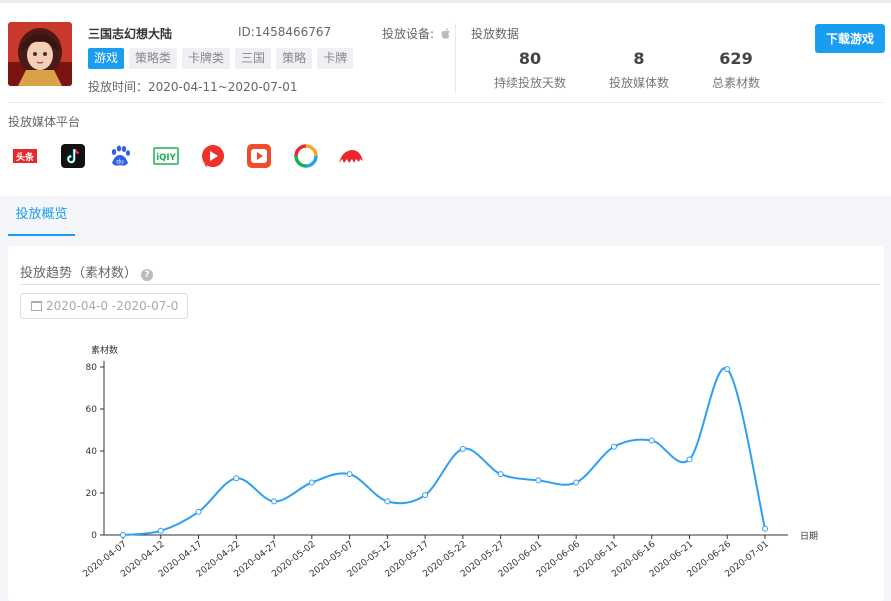 The height and width of the screenshot is (601, 891). Describe the element at coordinates (92, 410) in the screenshot. I see `y-tick-label: 60` at that location.